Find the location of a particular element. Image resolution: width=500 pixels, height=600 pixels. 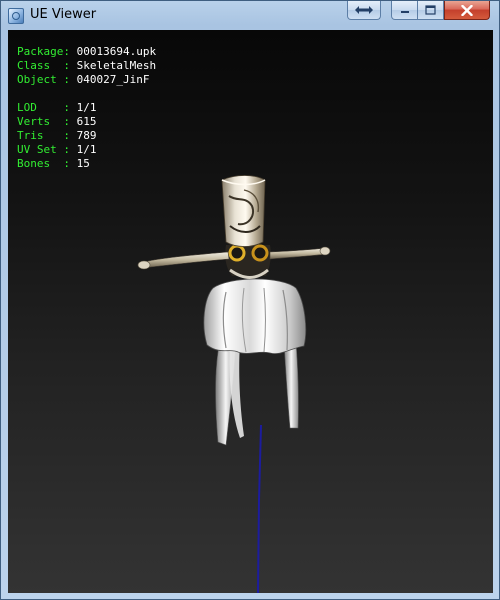

app-icon is located at coordinates (16, 16).